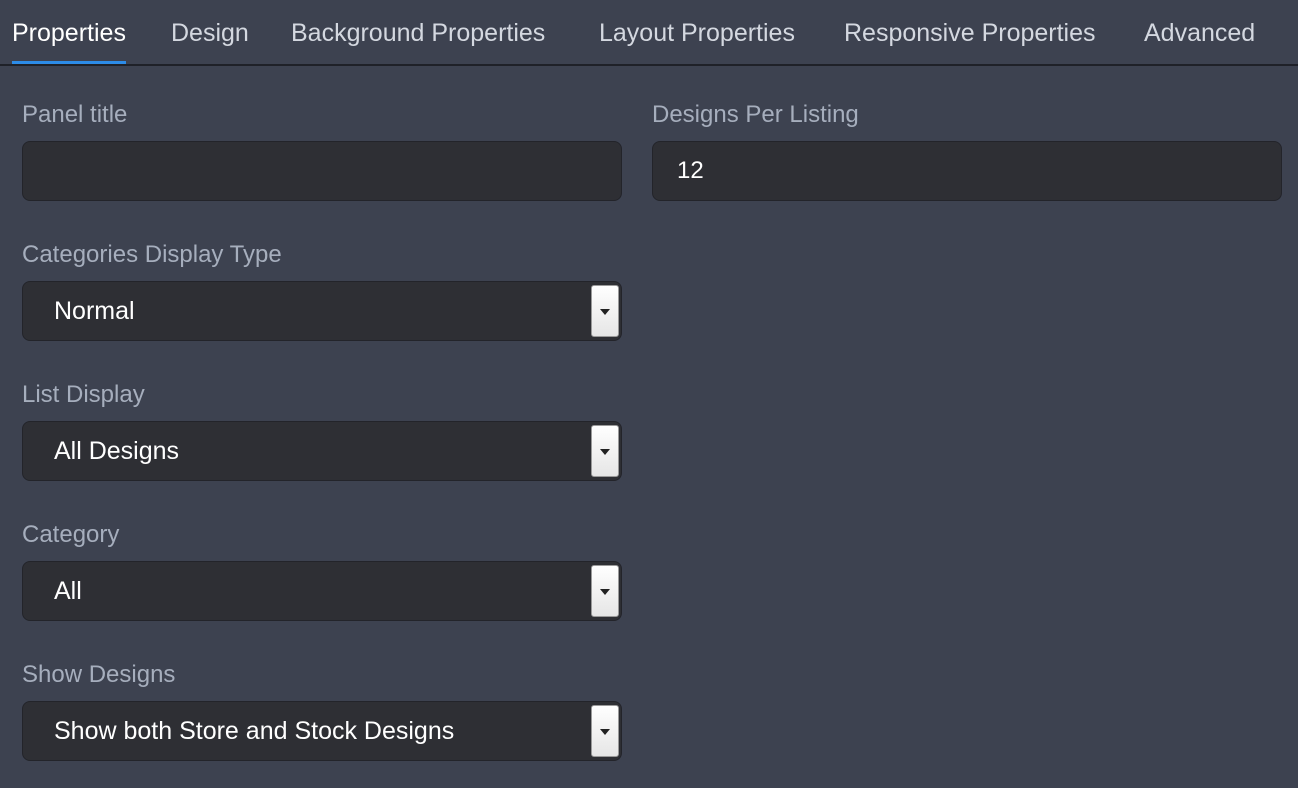 The image size is (1298, 788). I want to click on designs-per-listing-label: Designs Per Listing, so click(755, 114).